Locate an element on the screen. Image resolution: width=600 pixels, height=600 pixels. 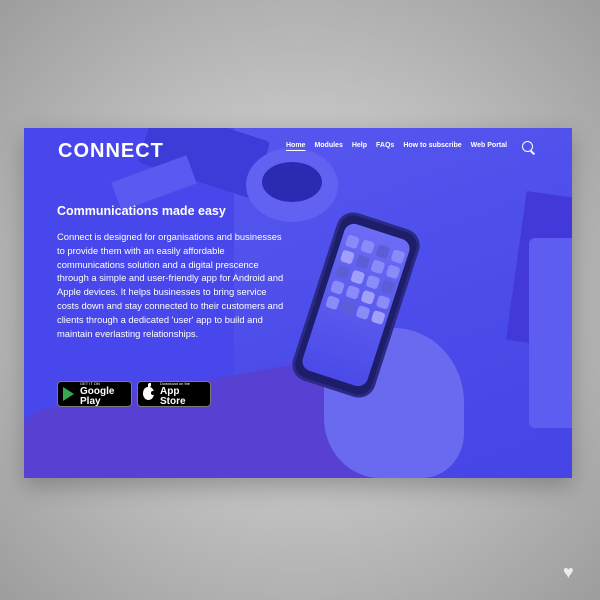
apple-icon is located at coordinates (149, 392).